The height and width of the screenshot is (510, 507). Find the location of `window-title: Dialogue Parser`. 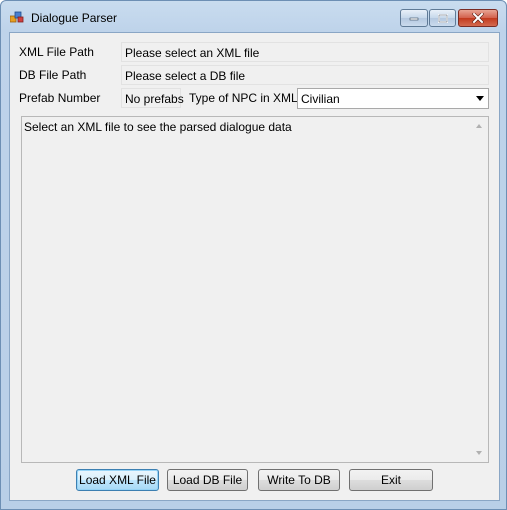

window-title: Dialogue Parser is located at coordinates (74, 18).